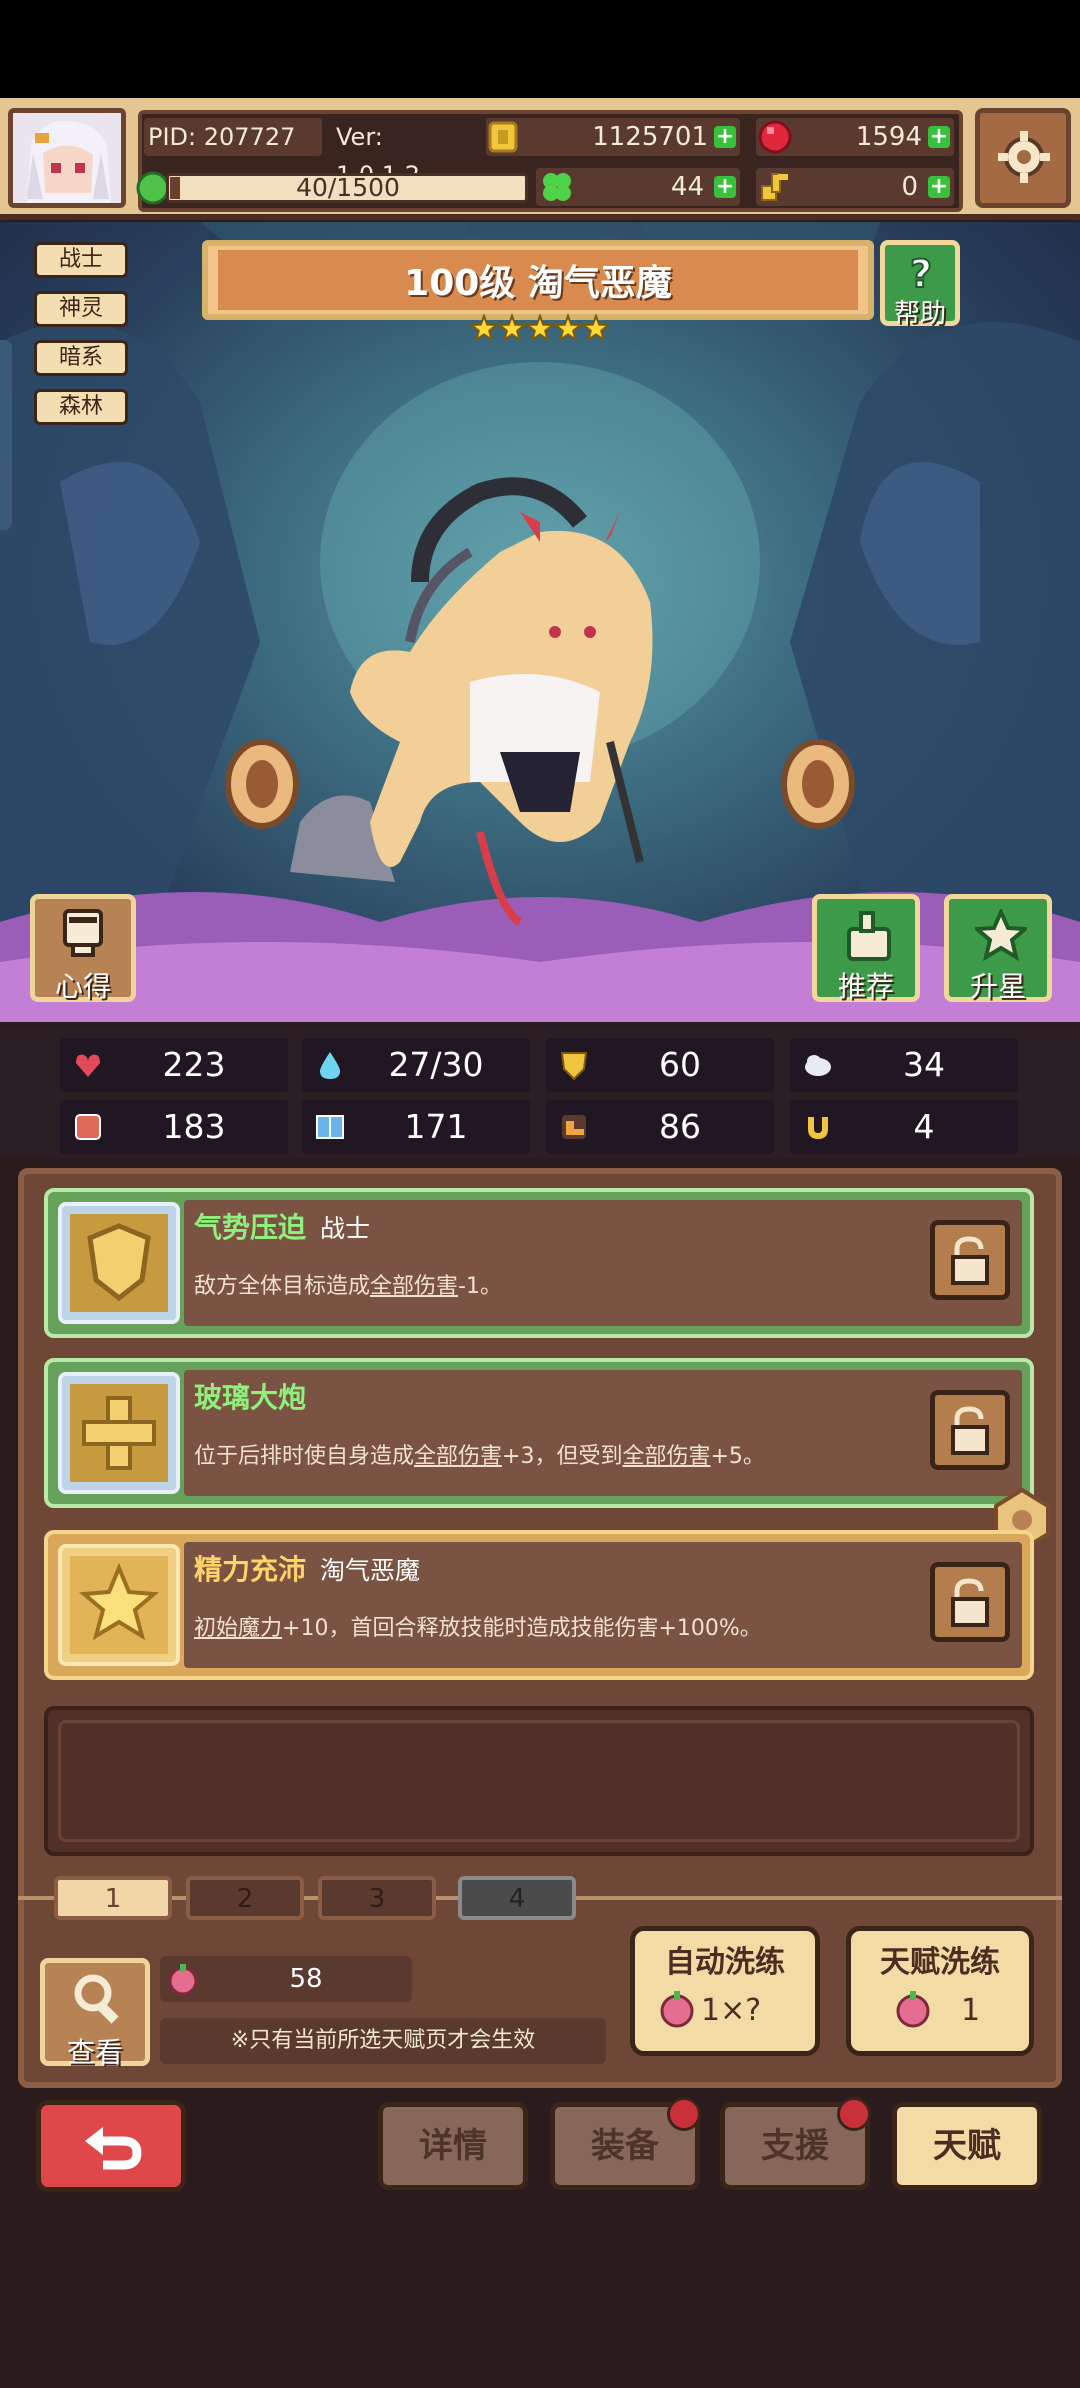  I want to click on cross-plus-icon, so click(119, 1433).